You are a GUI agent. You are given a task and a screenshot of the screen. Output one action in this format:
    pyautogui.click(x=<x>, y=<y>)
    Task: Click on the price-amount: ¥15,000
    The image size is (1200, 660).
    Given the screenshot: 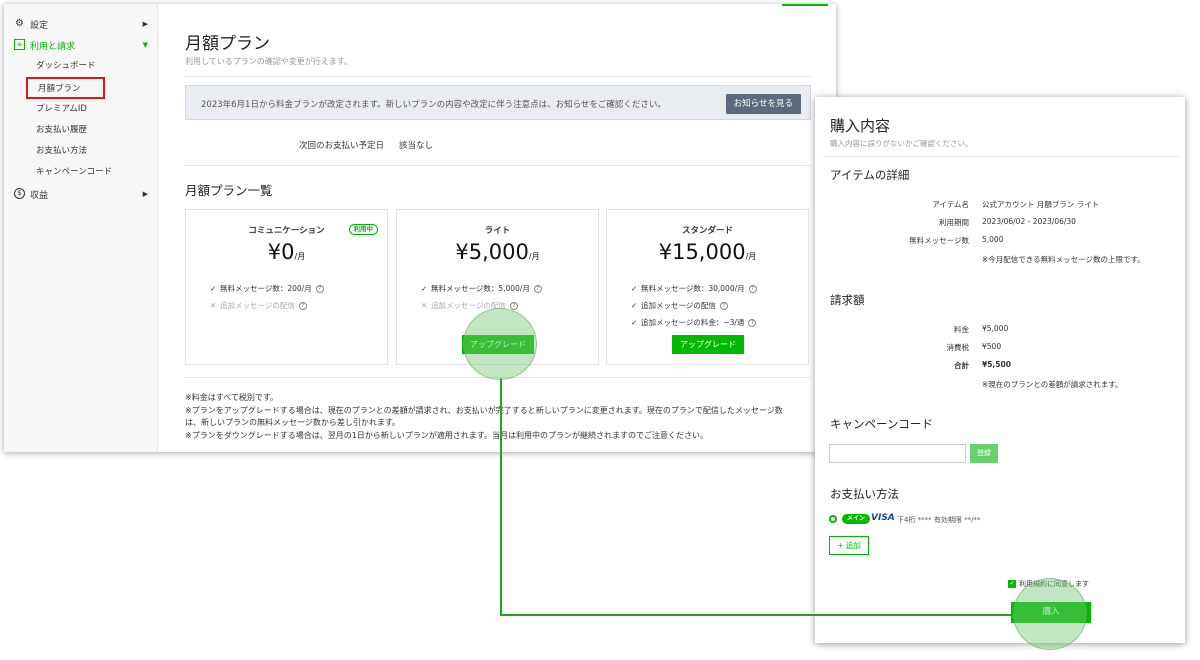 What is the action you would take?
    pyautogui.click(x=702, y=252)
    